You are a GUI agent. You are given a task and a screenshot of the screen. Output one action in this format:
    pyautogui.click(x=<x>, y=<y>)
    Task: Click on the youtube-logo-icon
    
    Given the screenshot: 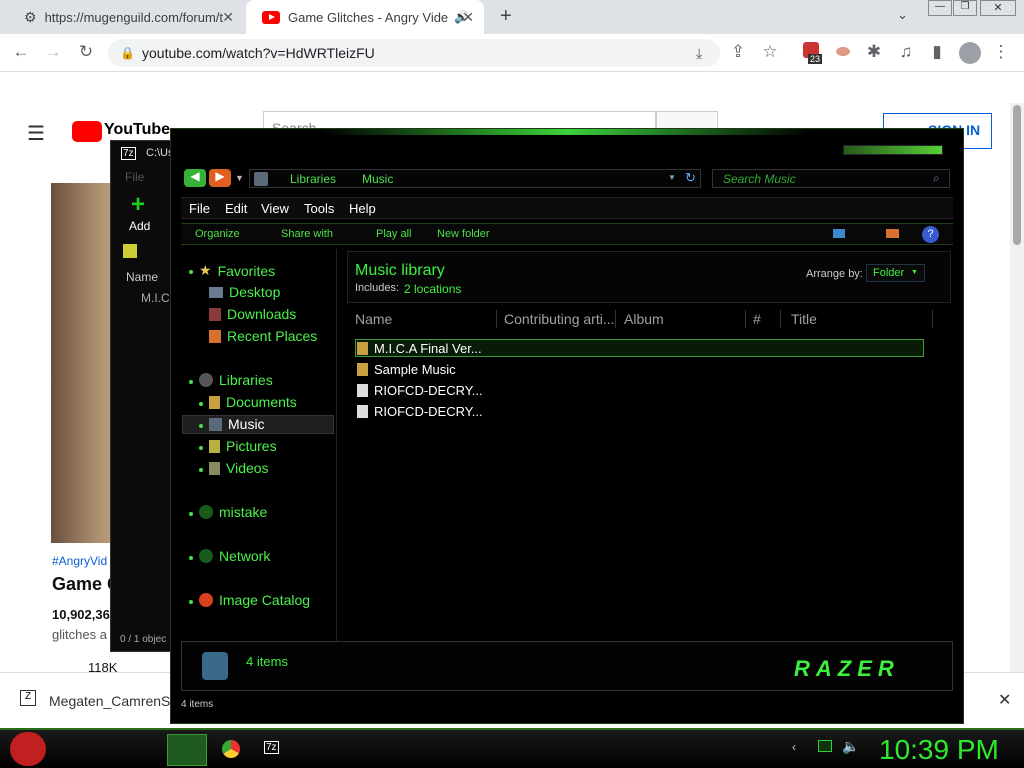 What is the action you would take?
    pyautogui.click(x=87, y=131)
    